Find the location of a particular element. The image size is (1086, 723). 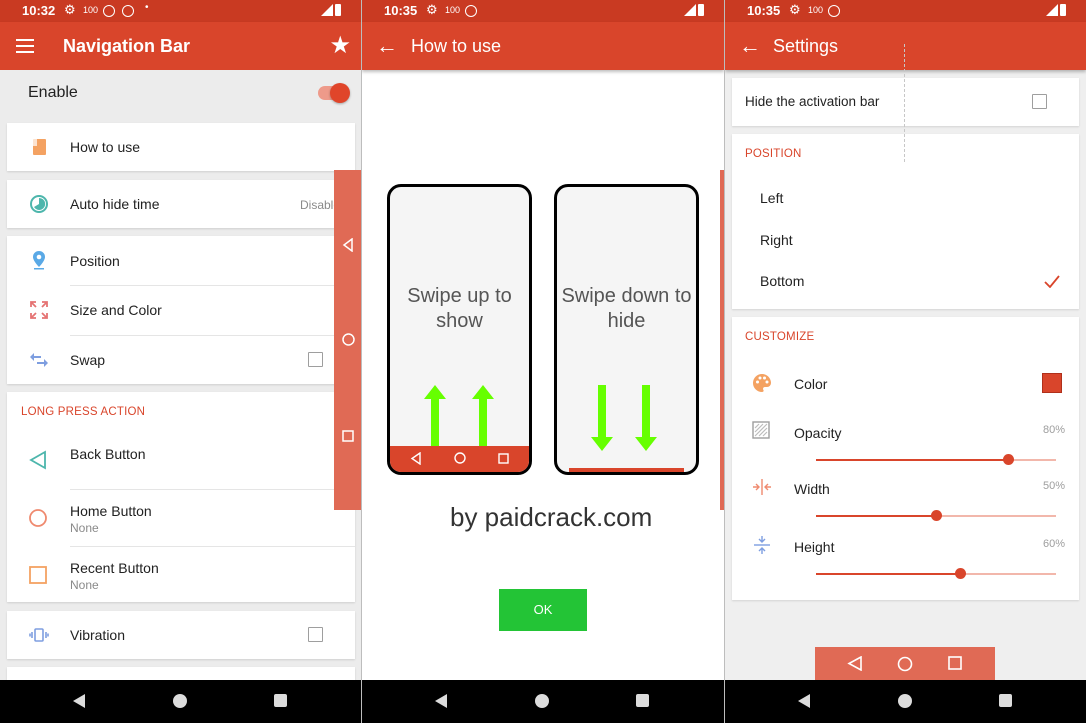

layout-card: Position Size and Color Swap is located at coordinates (181, 310).